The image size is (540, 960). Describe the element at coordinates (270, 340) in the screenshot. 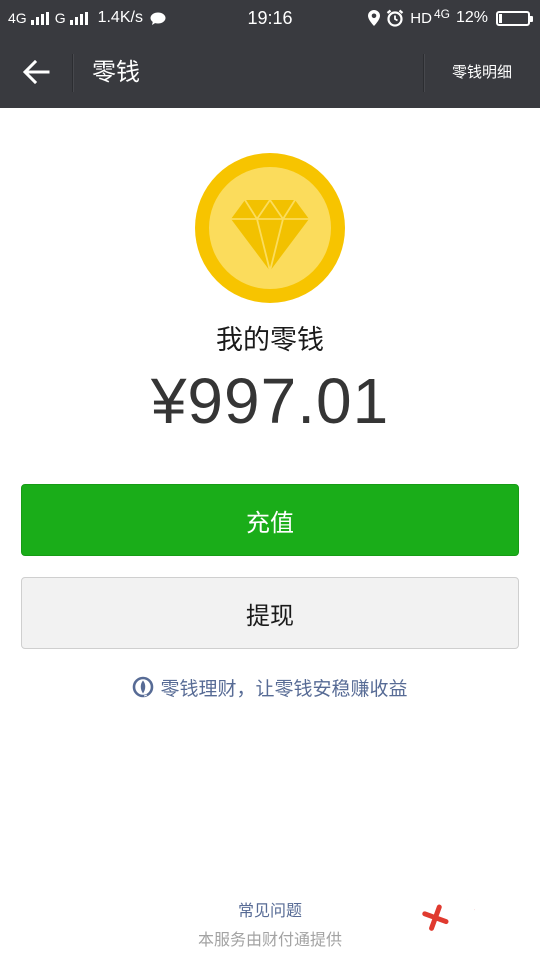

I see `balance-label: 我的零钱` at that location.